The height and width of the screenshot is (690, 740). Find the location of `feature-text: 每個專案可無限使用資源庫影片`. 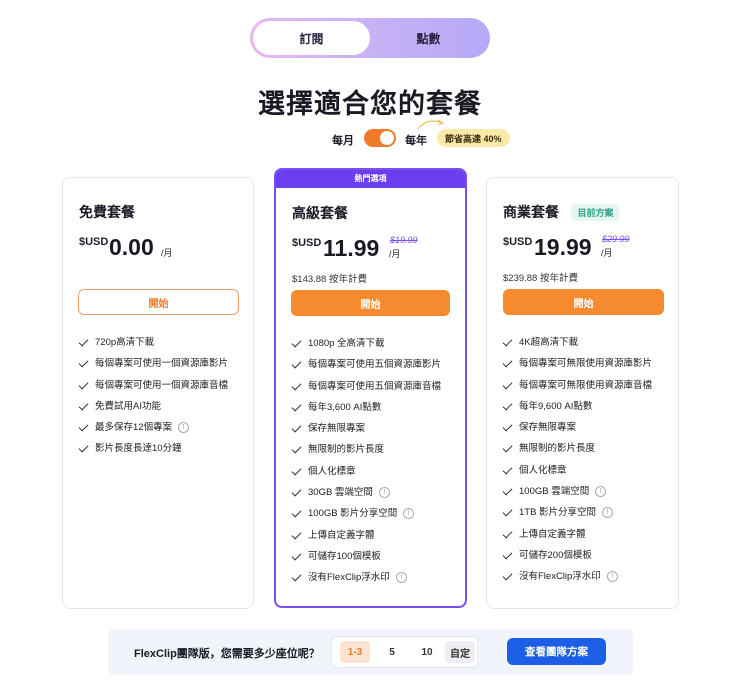

feature-text: 每個專案可無限使用資源庫影片 is located at coordinates (586, 364).